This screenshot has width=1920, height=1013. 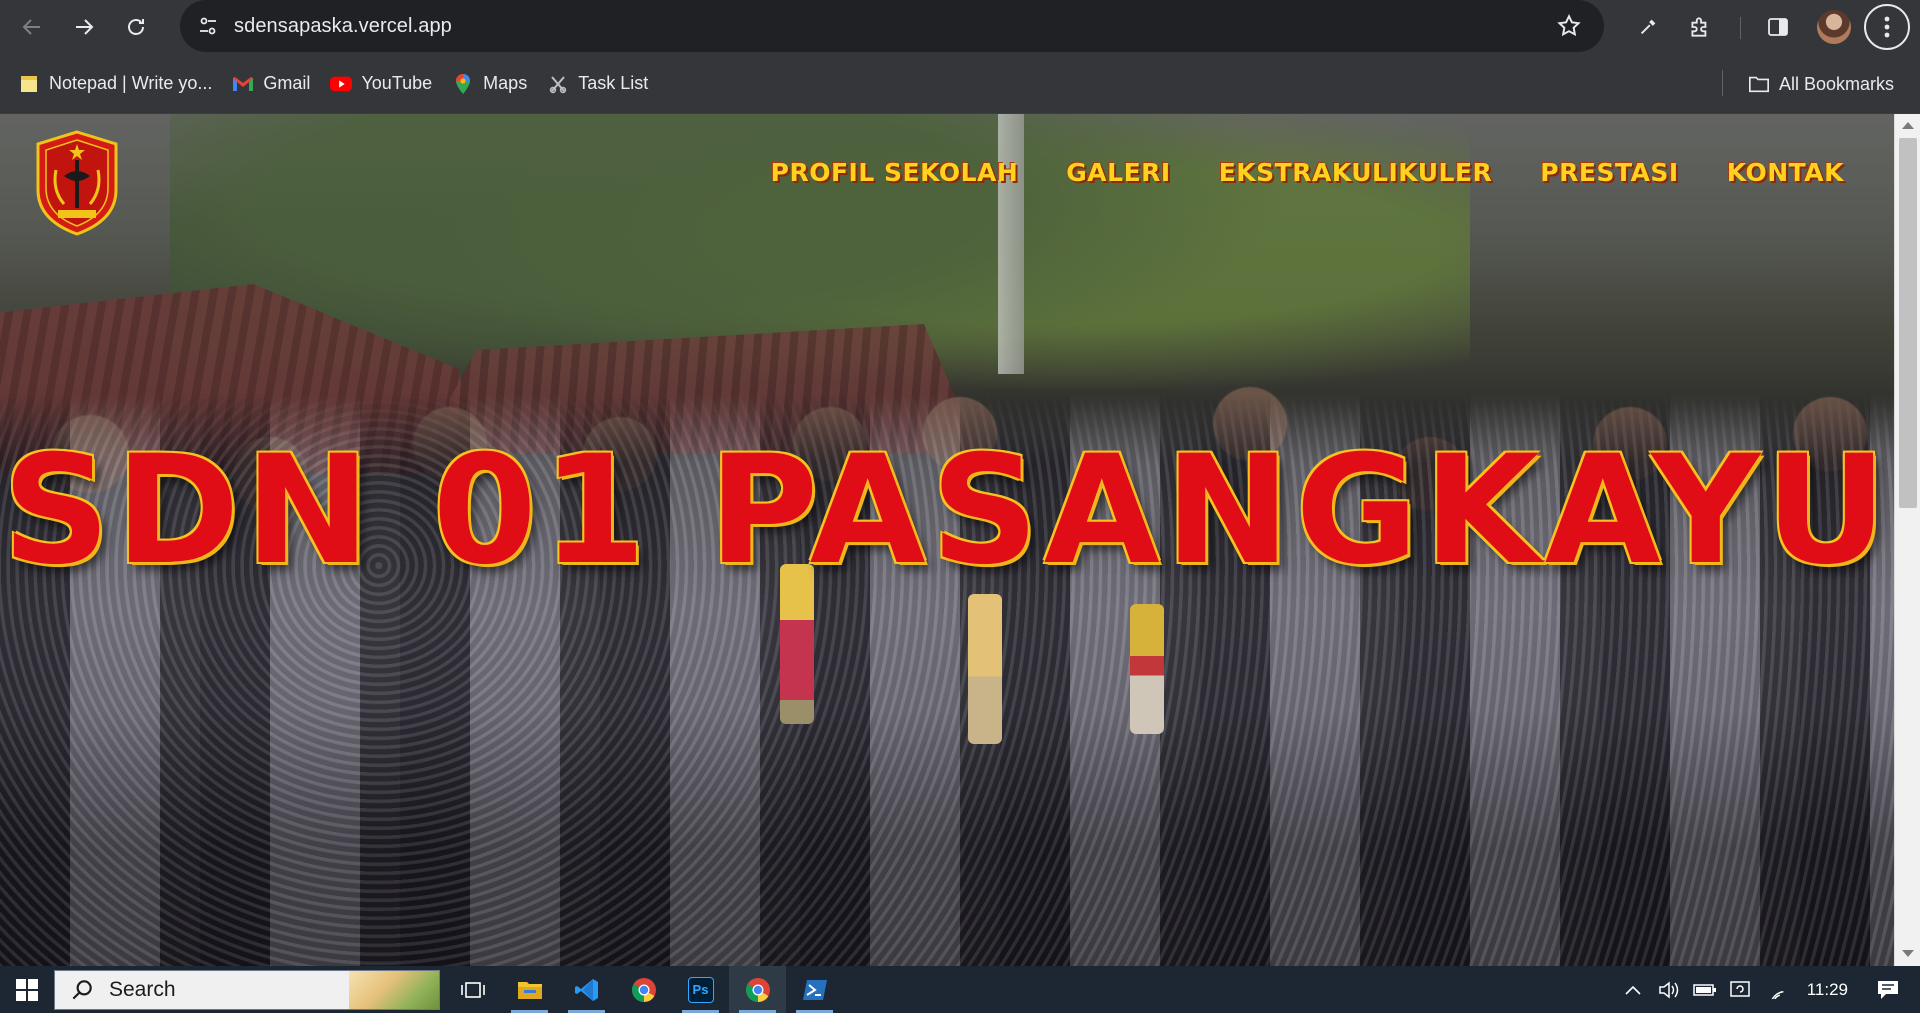 What do you see at coordinates (1827, 990) in the screenshot?
I see `clock-time: 11:29` at bounding box center [1827, 990].